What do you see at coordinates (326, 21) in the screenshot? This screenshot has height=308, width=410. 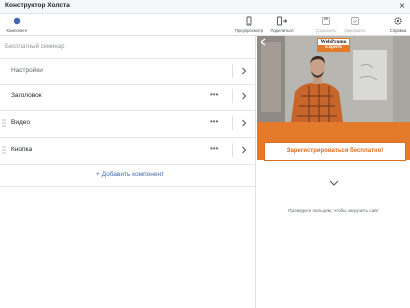 I see `save-icon` at bounding box center [326, 21].